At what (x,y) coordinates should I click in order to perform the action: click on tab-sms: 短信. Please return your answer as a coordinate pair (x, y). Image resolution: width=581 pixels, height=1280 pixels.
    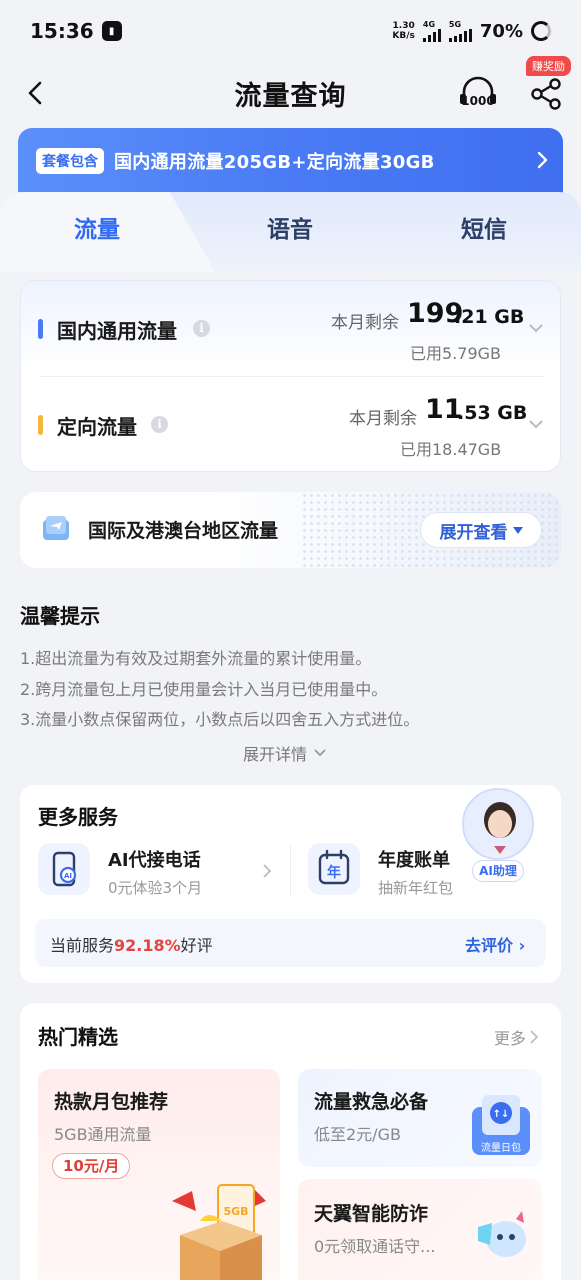
    Looking at the image, I should click on (484, 227).